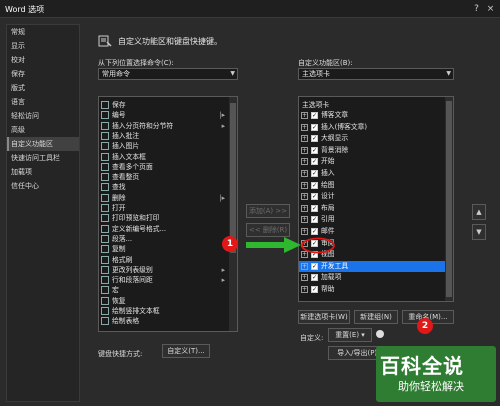 This screenshot has height=406, width=500. Describe the element at coordinates (324, 317) in the screenshot. I see `new-tab-button: 新建选项卡(W)` at that location.